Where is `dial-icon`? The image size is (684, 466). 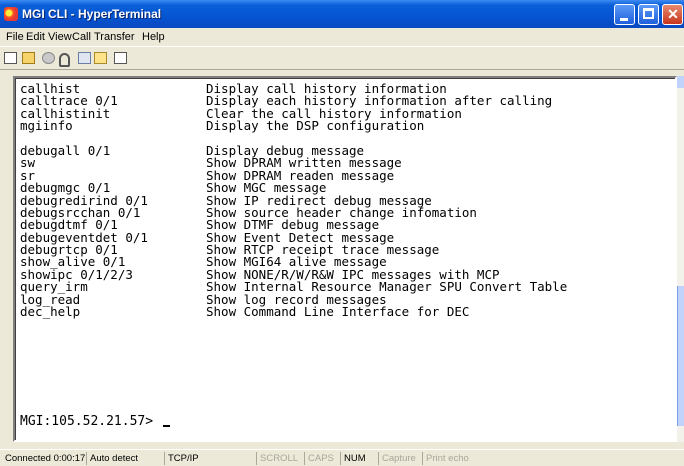
dial-icon is located at coordinates (63, 59).